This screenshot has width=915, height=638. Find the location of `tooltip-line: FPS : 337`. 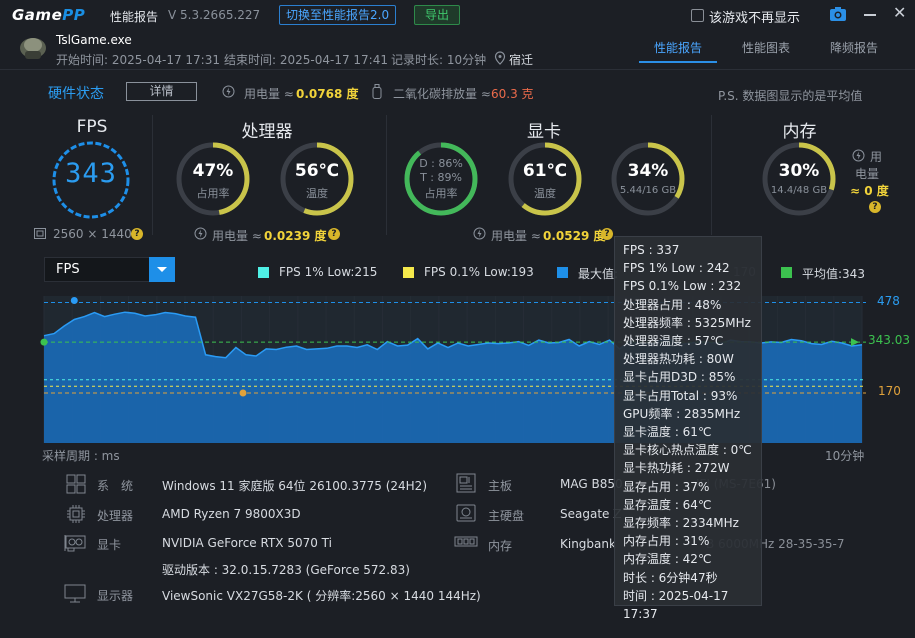

tooltip-line: FPS : 337 is located at coordinates (651, 250).